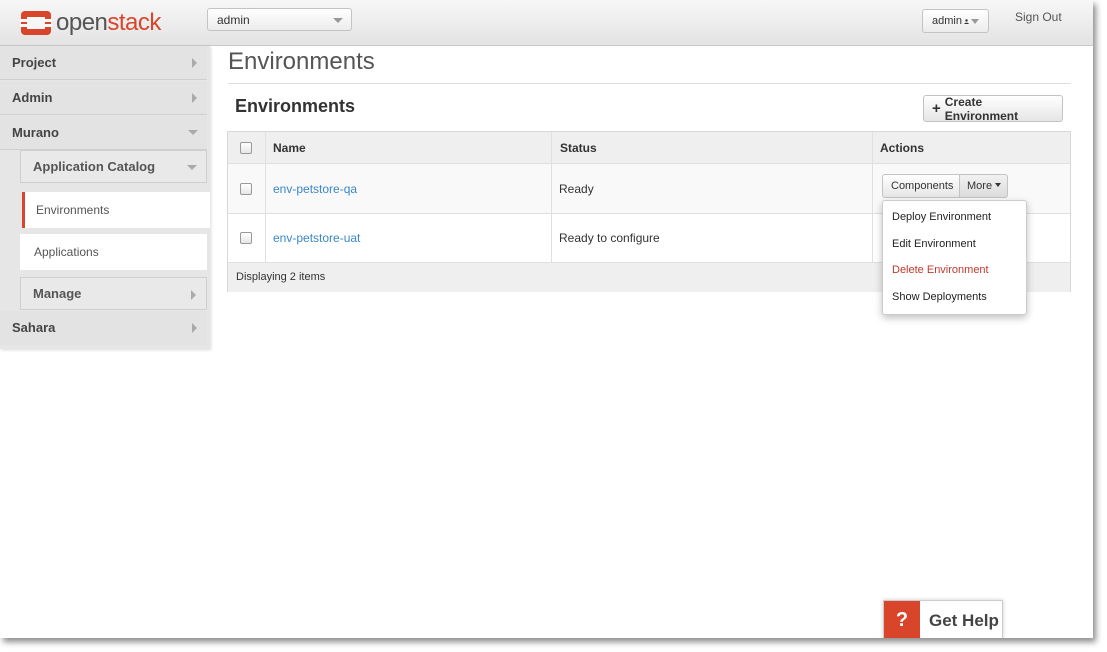 Image resolution: width=1107 pixels, height=652 pixels. Describe the element at coordinates (134, 22) in the screenshot. I see `logo-text-stack: stack` at that location.